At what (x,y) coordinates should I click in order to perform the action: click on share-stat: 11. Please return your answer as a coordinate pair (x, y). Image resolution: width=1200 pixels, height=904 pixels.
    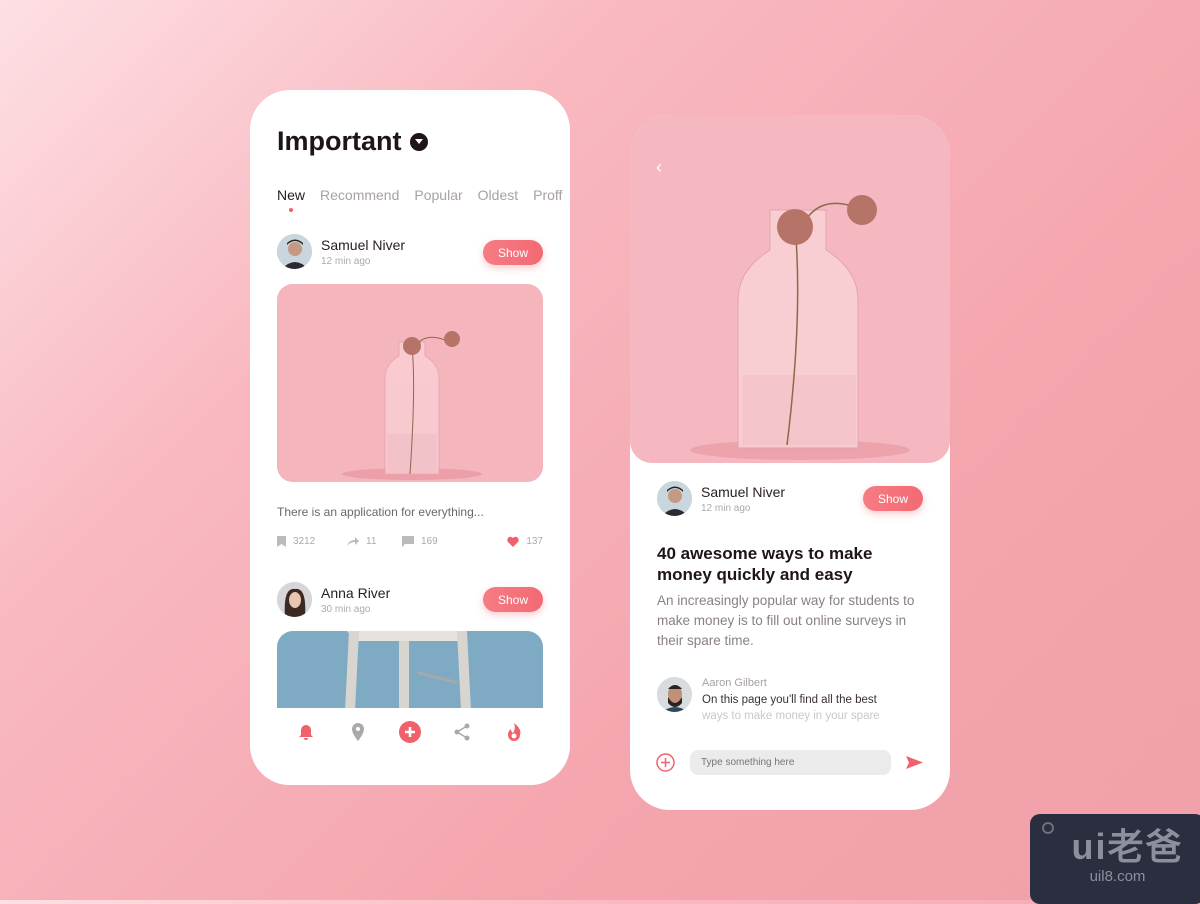
    Looking at the image, I should click on (374, 541).